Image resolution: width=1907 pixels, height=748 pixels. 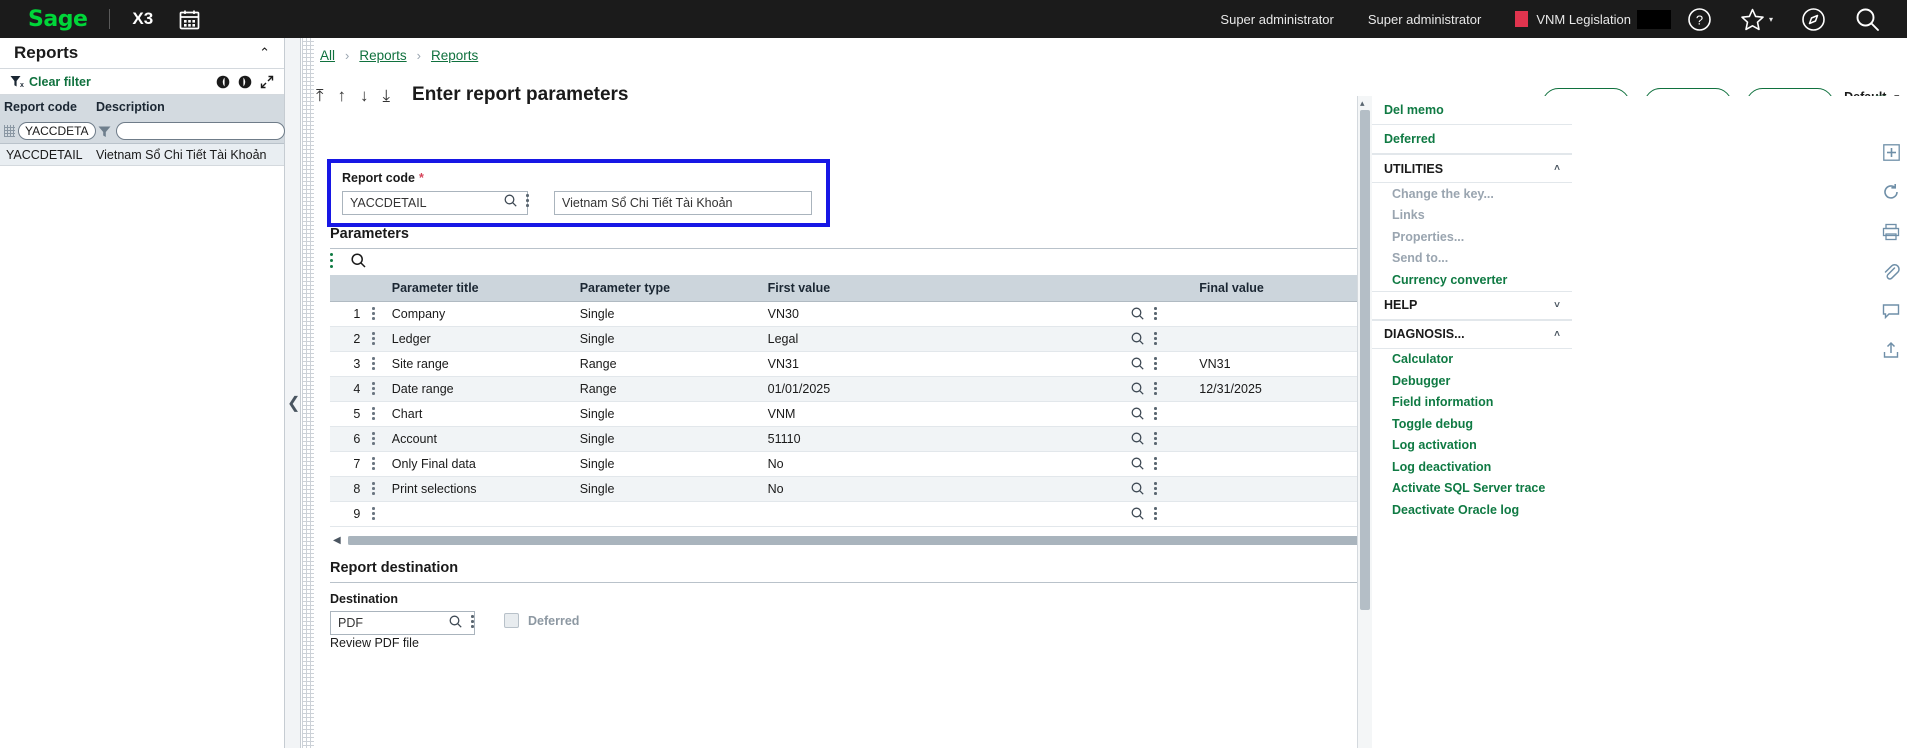 What do you see at coordinates (308, 393) in the screenshot?
I see `content-drag-grip` at bounding box center [308, 393].